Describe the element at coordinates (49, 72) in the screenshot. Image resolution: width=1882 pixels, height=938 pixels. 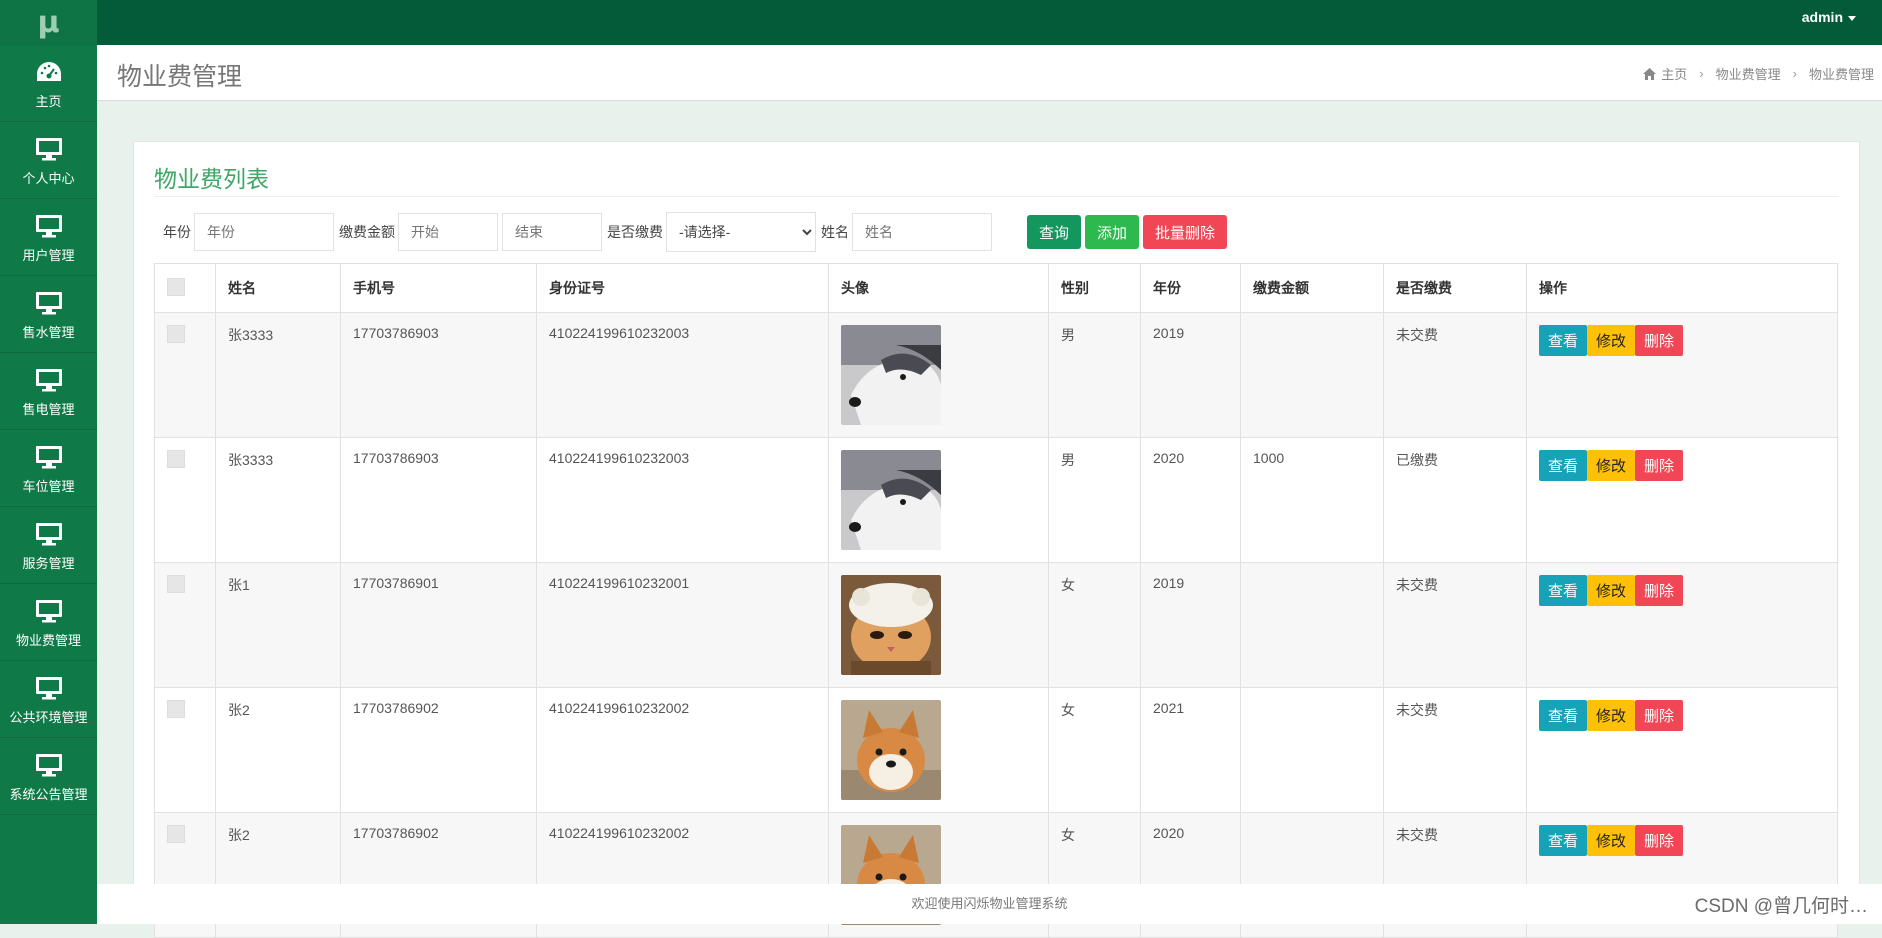
I see `dashboard-icon` at that location.